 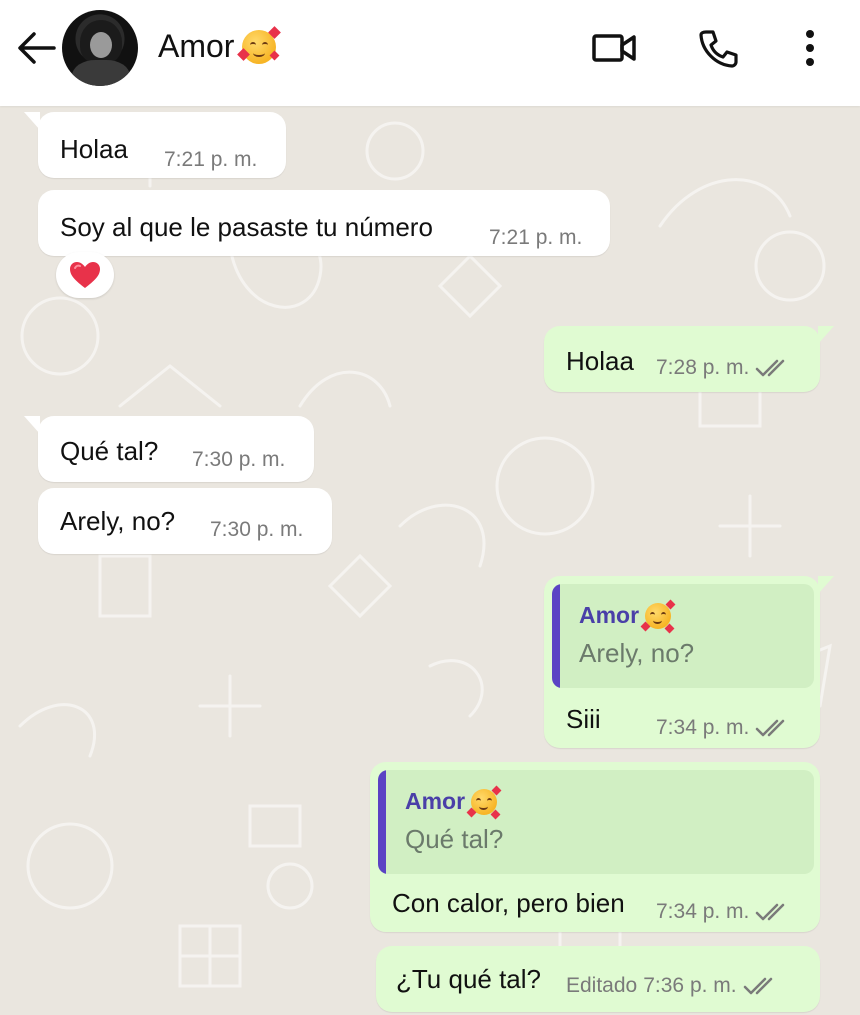 What do you see at coordinates (583, 719) in the screenshot?
I see `message-text: Siii` at bounding box center [583, 719].